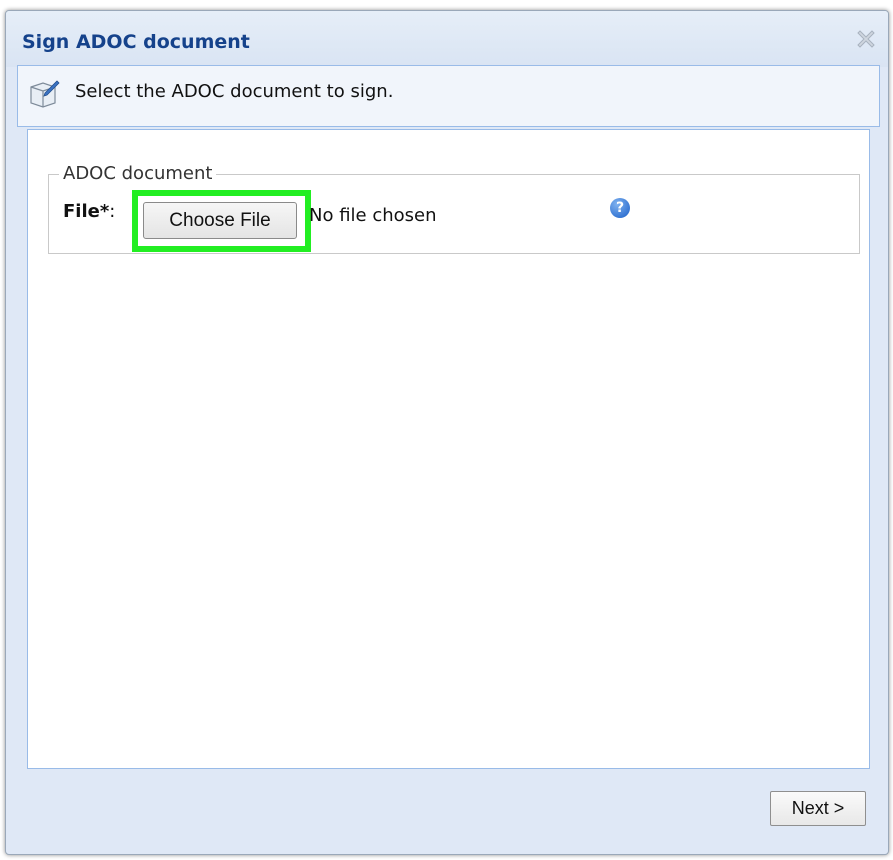 The height and width of the screenshot is (860, 893). Describe the element at coordinates (220, 220) in the screenshot. I see `choose-file-button: Choose File` at that location.